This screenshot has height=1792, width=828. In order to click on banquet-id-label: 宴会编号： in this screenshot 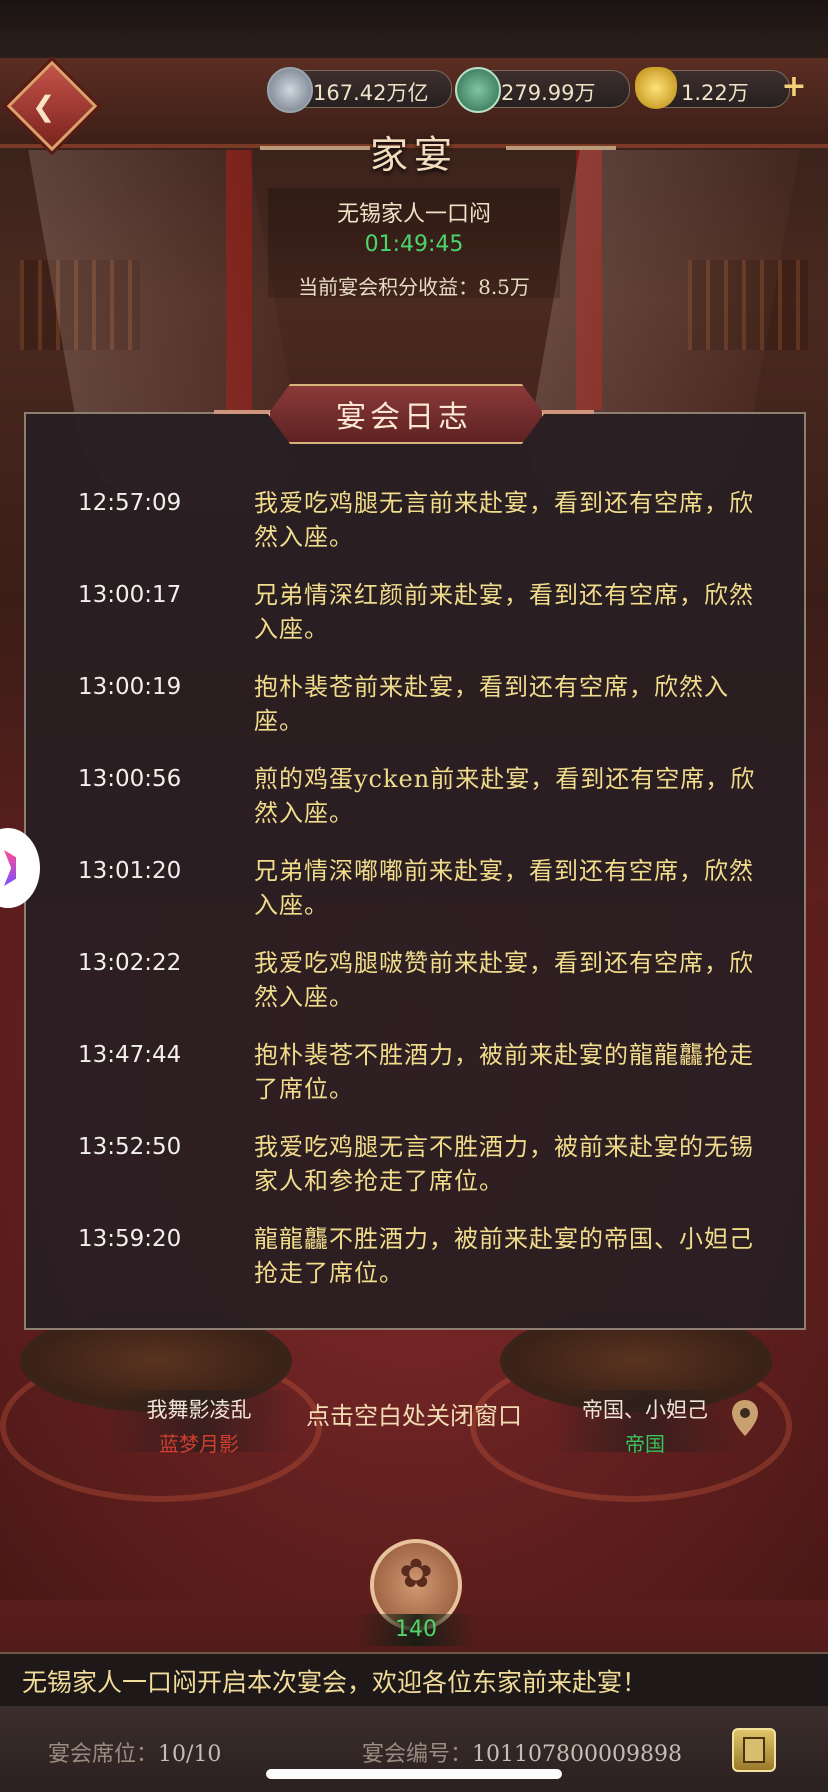, I will do `click(417, 1754)`.